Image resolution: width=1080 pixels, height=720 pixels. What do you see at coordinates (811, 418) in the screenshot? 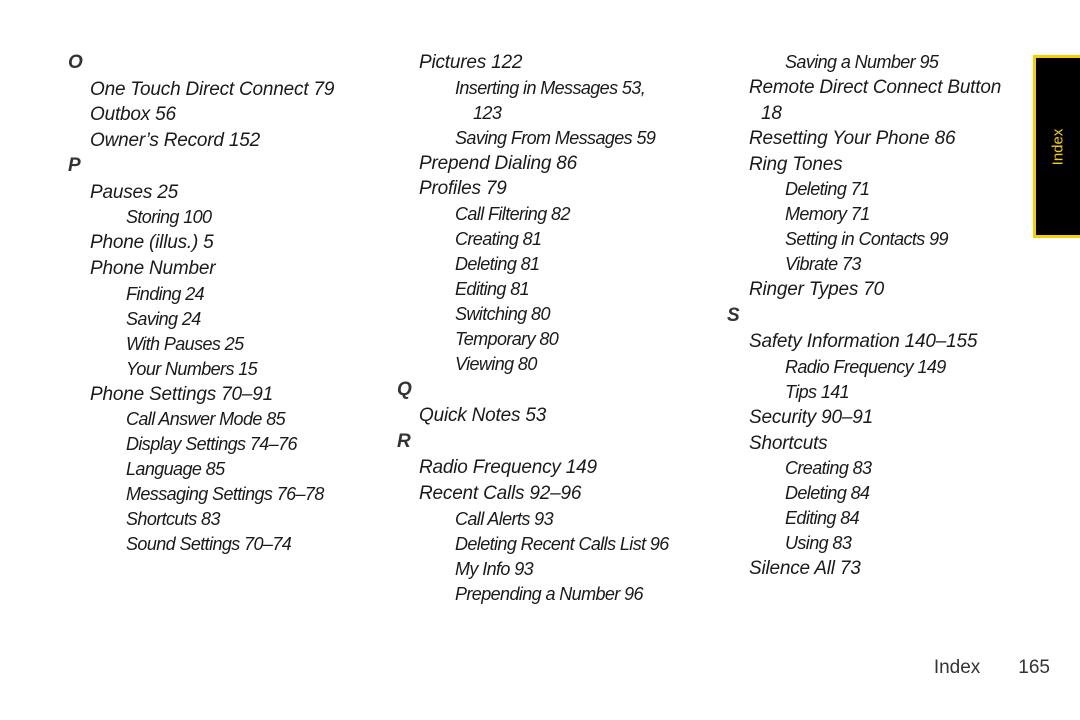
I see `index-entry: Security 90–91` at bounding box center [811, 418].